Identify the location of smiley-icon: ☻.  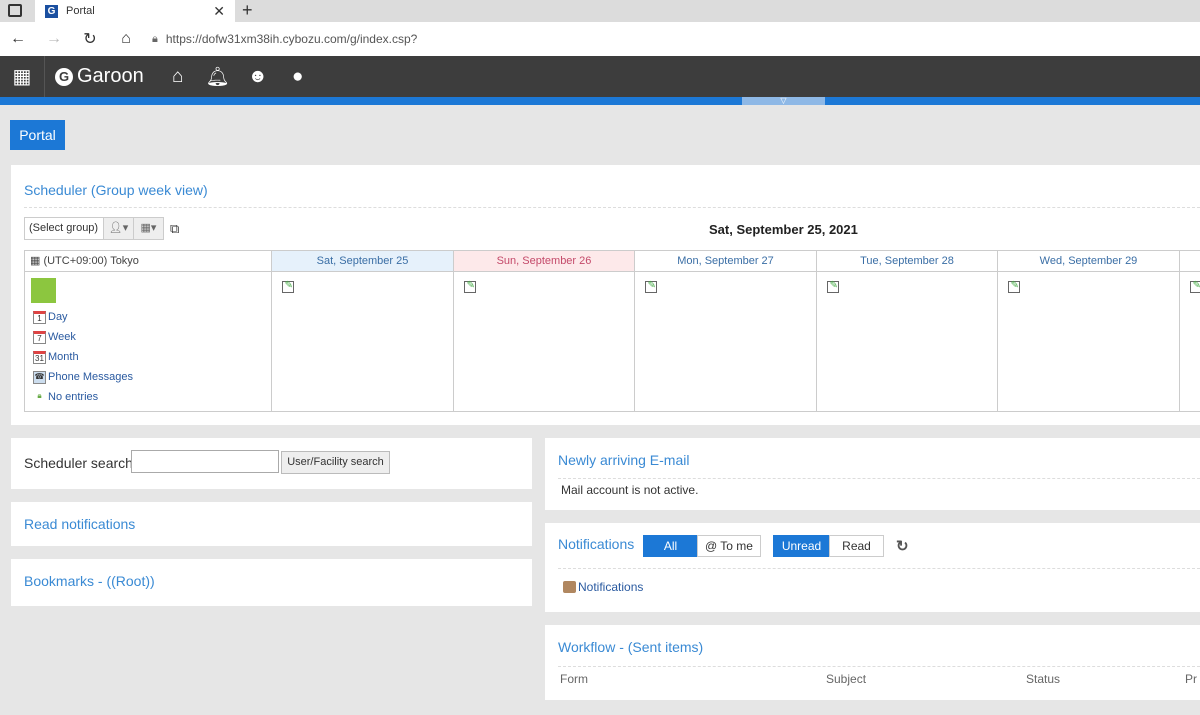
(258, 77).